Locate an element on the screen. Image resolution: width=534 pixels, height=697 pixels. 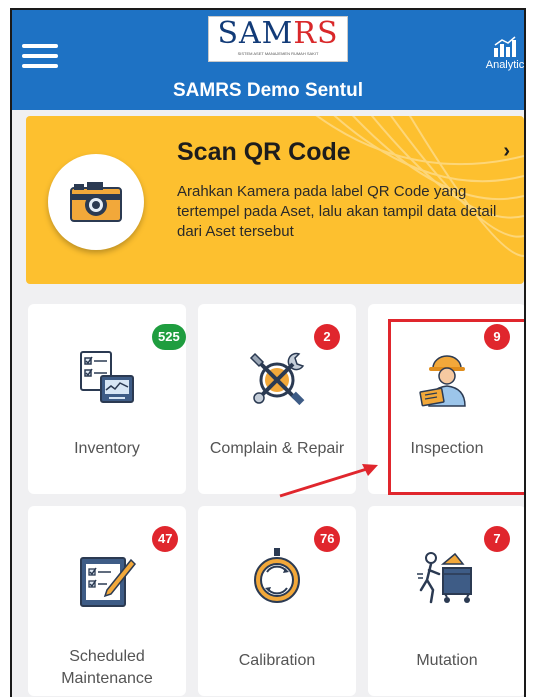
inspection-highlight-box is located at coordinates (456, 407).